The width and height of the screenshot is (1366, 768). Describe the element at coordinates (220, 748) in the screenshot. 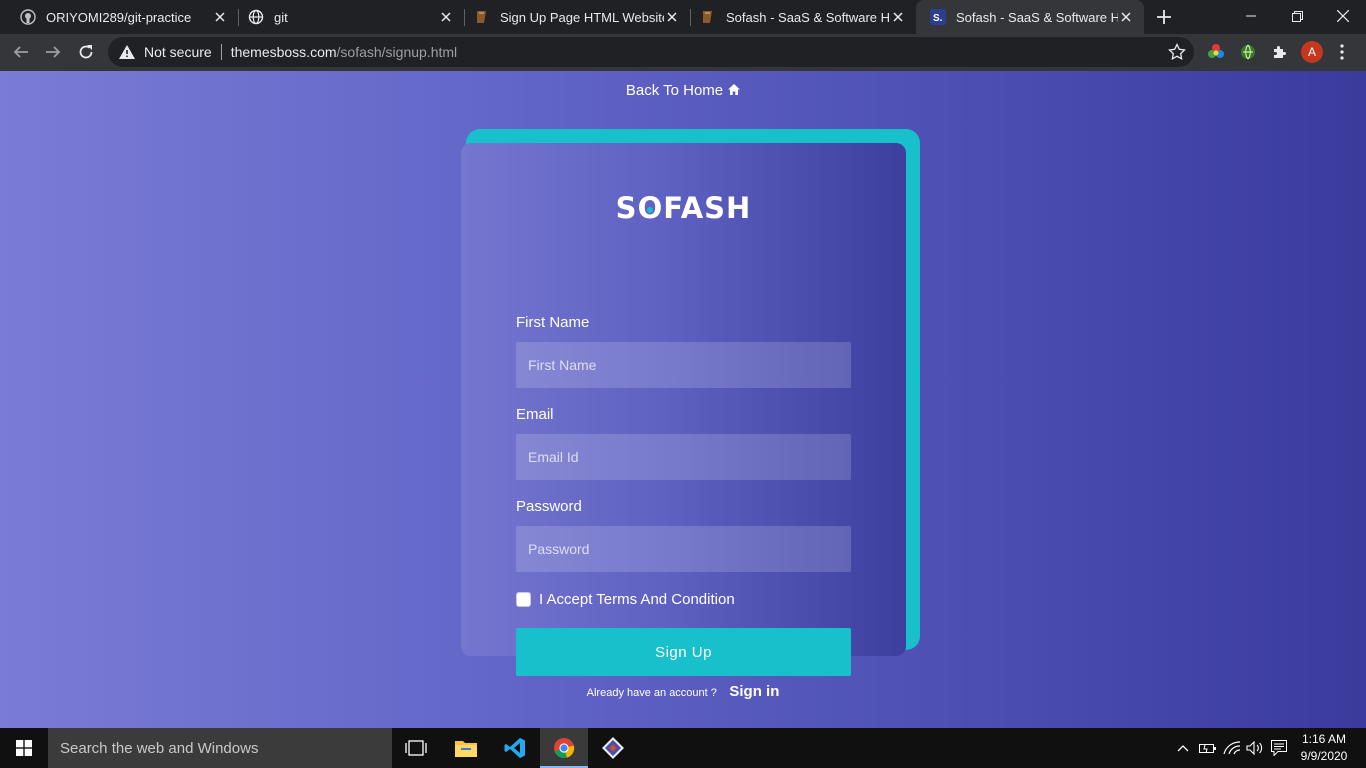

I see `taskbar-search-box: Search the web and Windows` at that location.